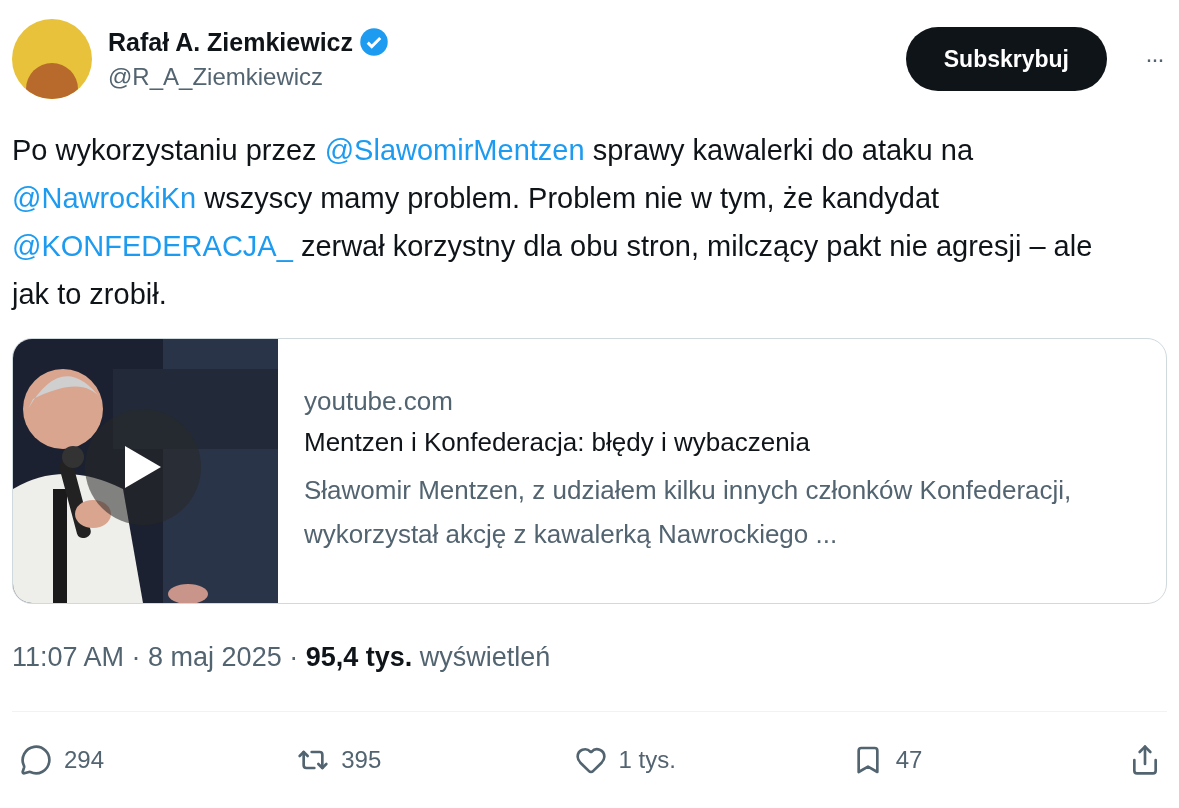  Describe the element at coordinates (230, 42) in the screenshot. I see `author-name: Rafał A. Ziemkiewicz` at that location.